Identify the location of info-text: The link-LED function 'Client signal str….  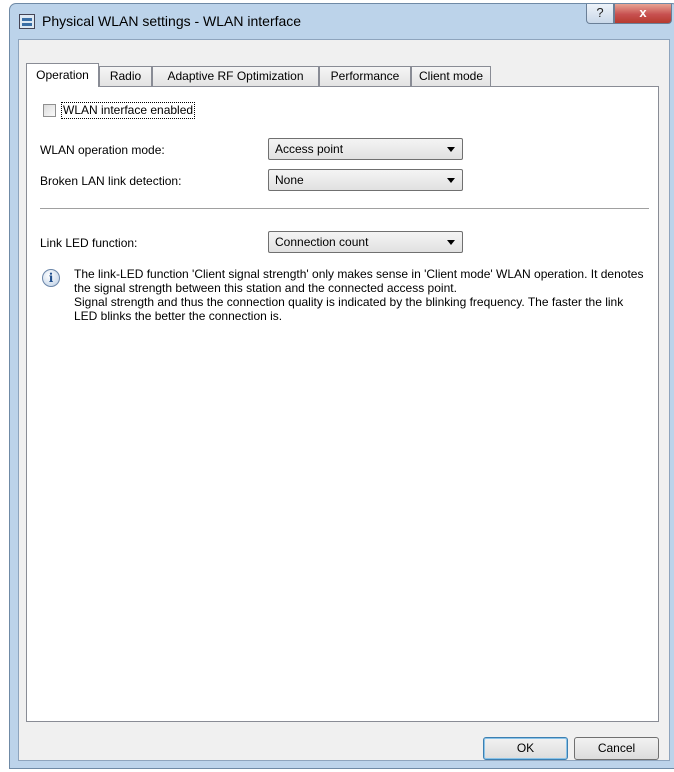
(359, 295).